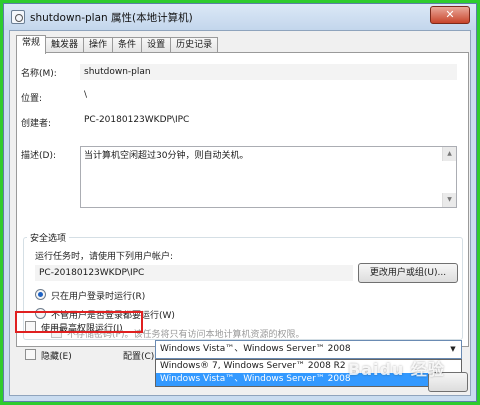 This screenshot has width=480, height=405. Describe the element at coordinates (137, 120) in the screenshot. I see `author-value: PC-20180123WKDP\IPC` at that location.